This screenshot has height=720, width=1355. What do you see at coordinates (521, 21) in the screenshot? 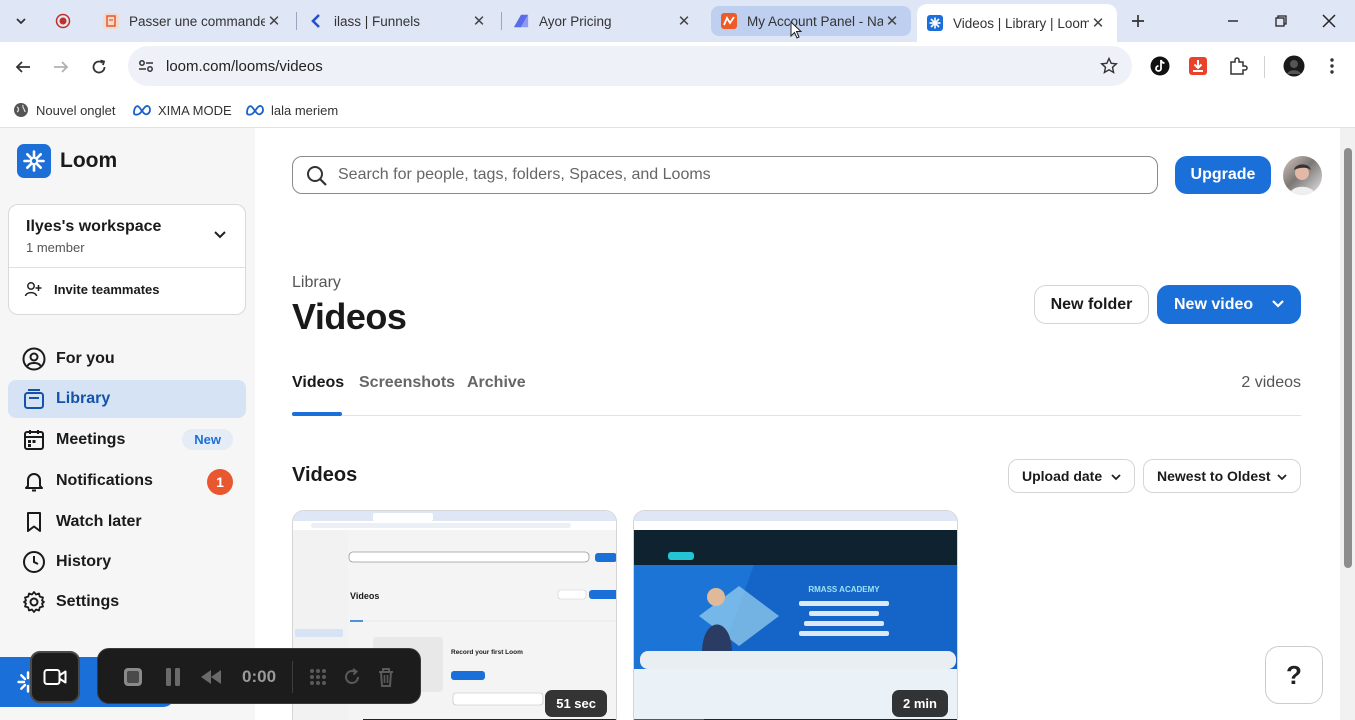
I see `ayor-icon` at bounding box center [521, 21].